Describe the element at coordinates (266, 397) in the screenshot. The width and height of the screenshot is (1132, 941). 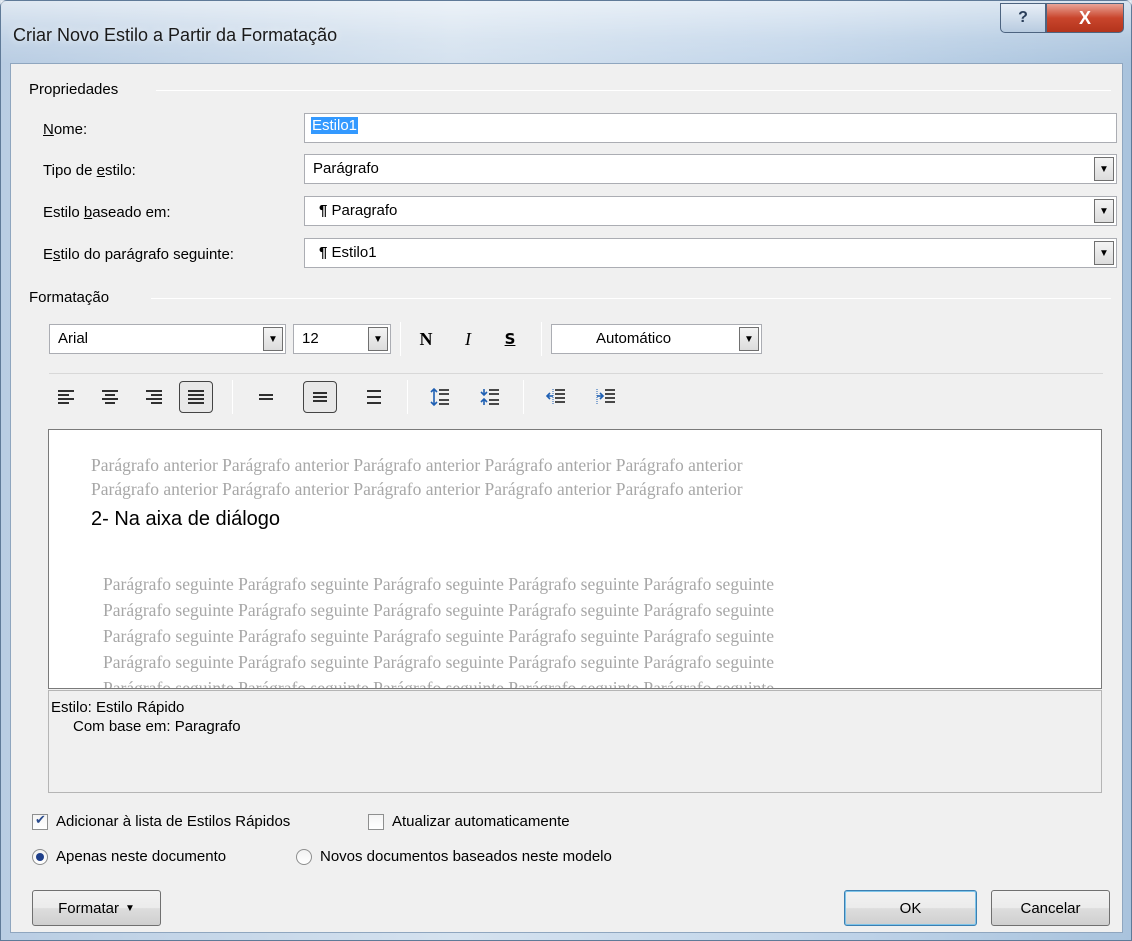
I see `single-spacing-icon` at that location.